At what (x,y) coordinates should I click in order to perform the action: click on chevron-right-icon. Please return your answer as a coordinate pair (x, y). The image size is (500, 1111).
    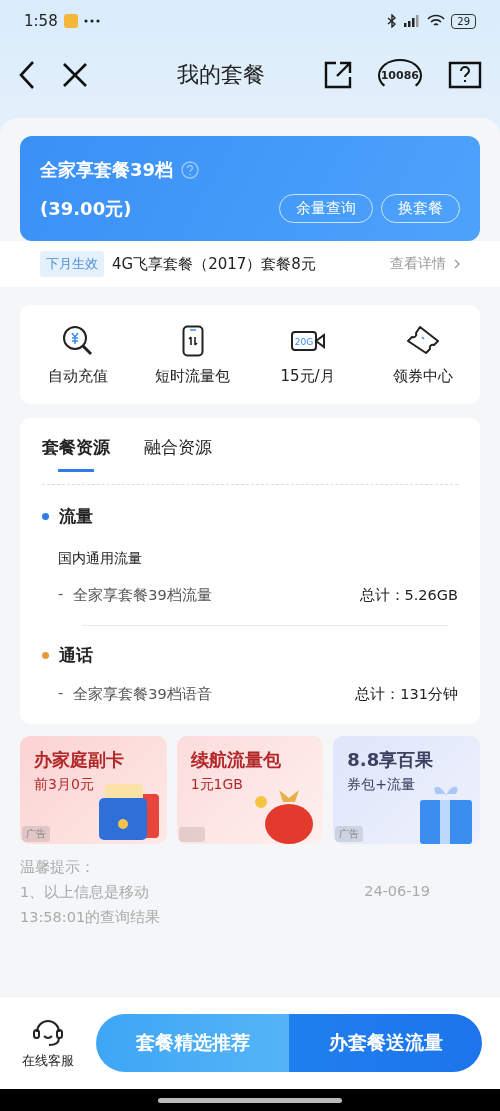
    Looking at the image, I should click on (457, 264).